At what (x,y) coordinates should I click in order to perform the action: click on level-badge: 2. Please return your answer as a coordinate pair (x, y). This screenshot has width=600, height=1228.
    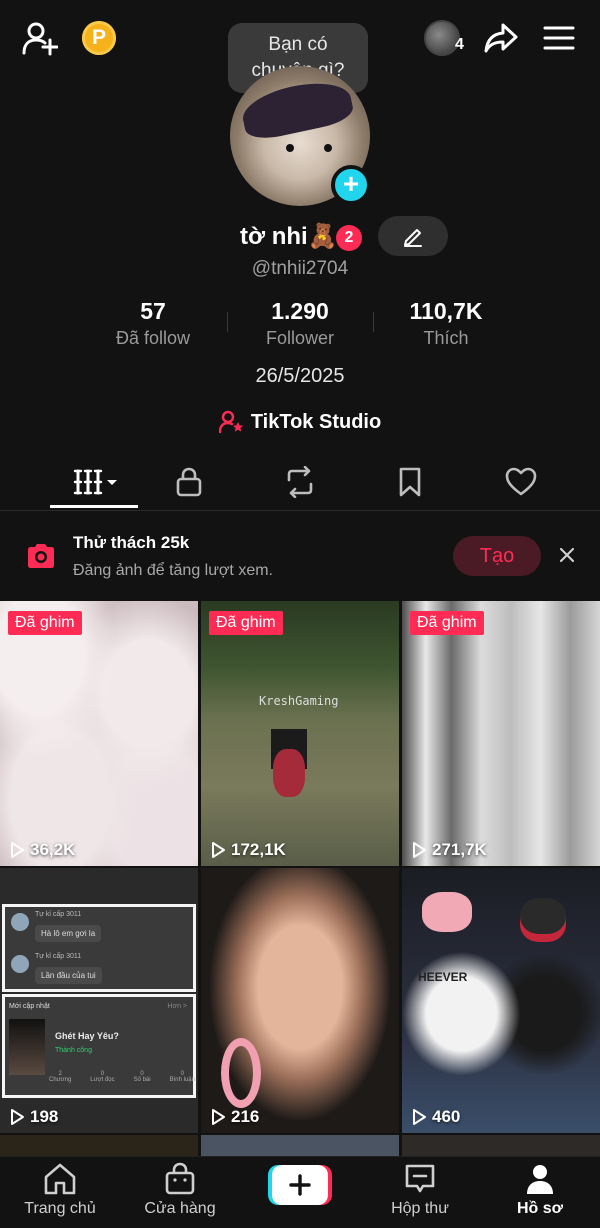
    Looking at the image, I should click on (349, 238).